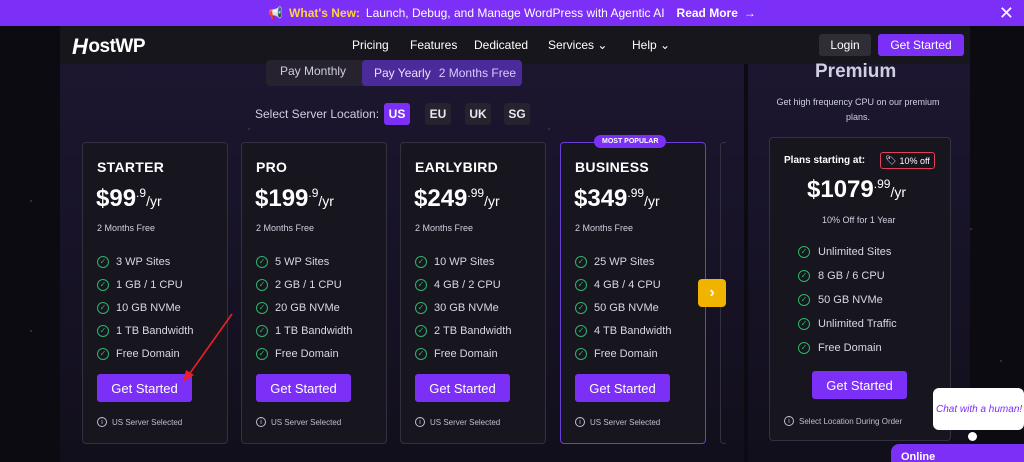 Image resolution: width=1024 pixels, height=462 pixels. Describe the element at coordinates (1006, 13) in the screenshot. I see `close-icon: ✕` at that location.